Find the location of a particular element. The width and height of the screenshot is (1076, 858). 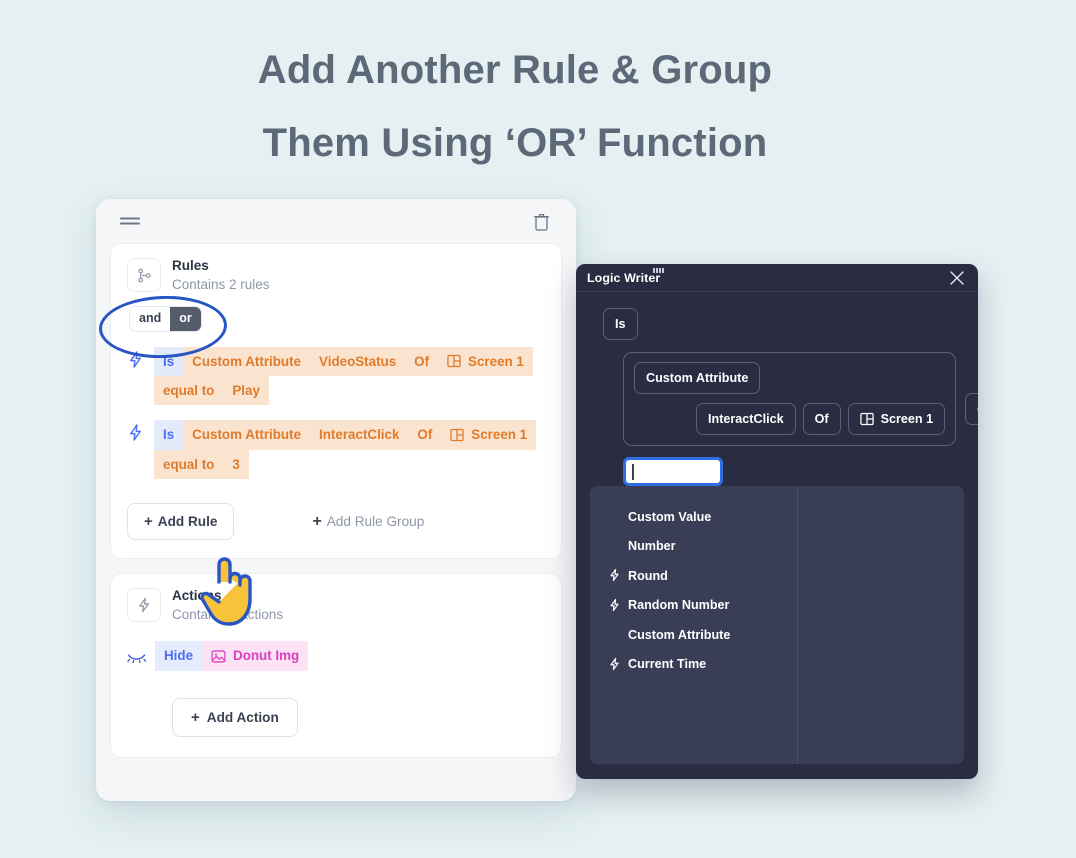

expression-operator-pill: Is is located at coordinates (620, 324).